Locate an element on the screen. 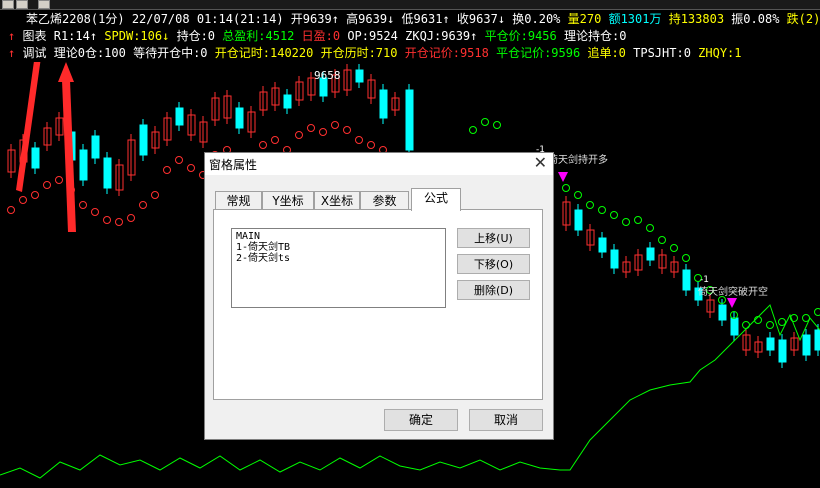 This screenshot has width=820, height=488. list-item: 1-倚天剑TB is located at coordinates (338, 247).